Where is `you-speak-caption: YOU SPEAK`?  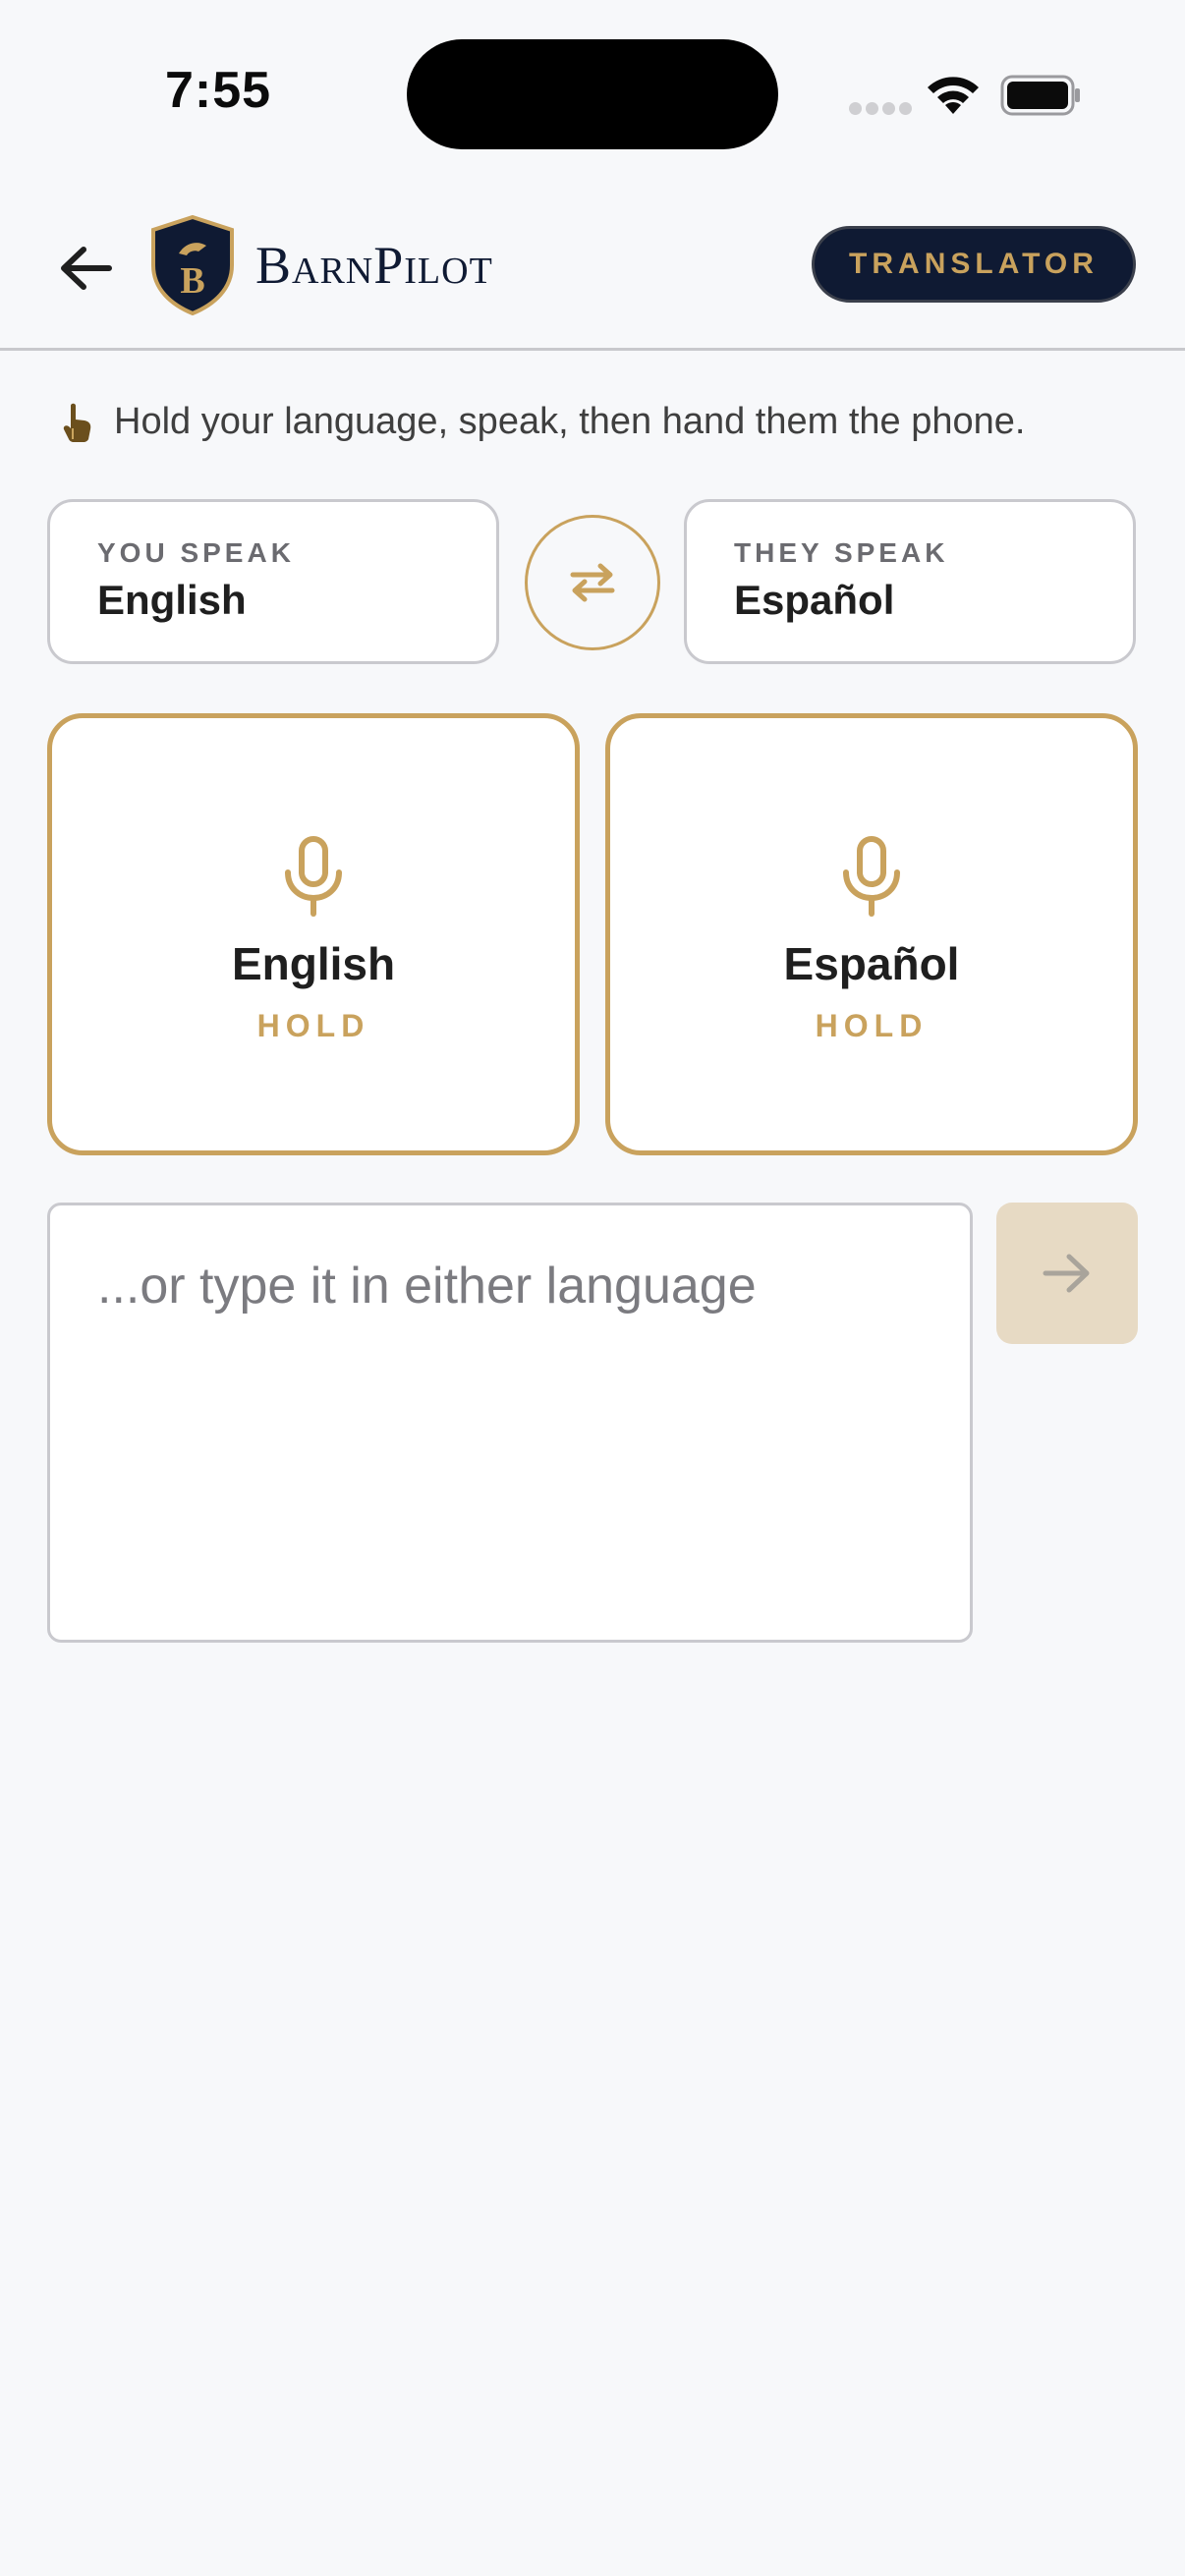
you-speak-caption: YOU SPEAK is located at coordinates (196, 552).